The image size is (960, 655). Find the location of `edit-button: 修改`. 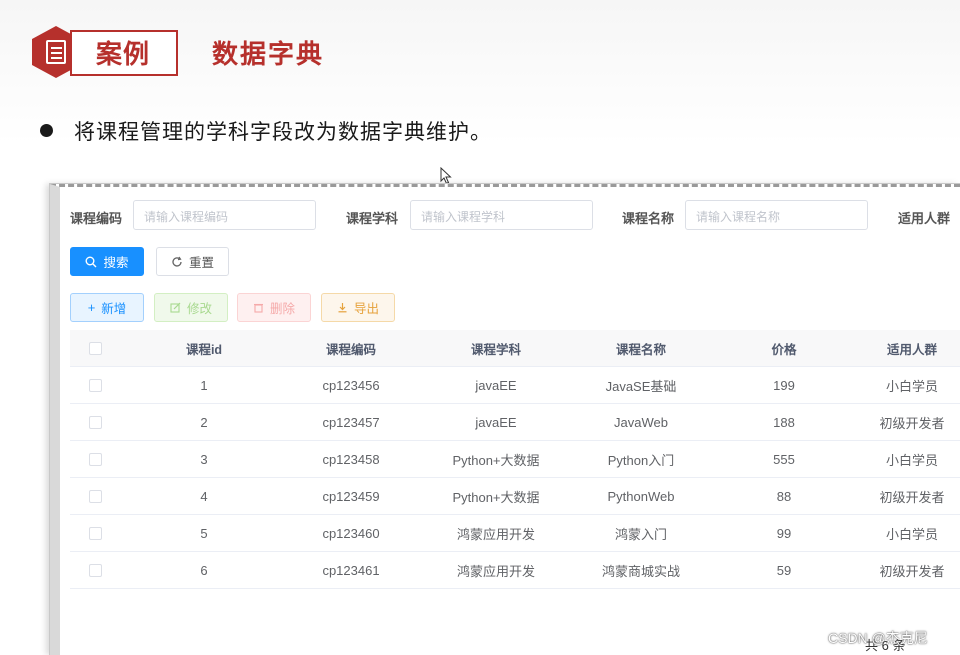

edit-button: 修改 is located at coordinates (191, 307).